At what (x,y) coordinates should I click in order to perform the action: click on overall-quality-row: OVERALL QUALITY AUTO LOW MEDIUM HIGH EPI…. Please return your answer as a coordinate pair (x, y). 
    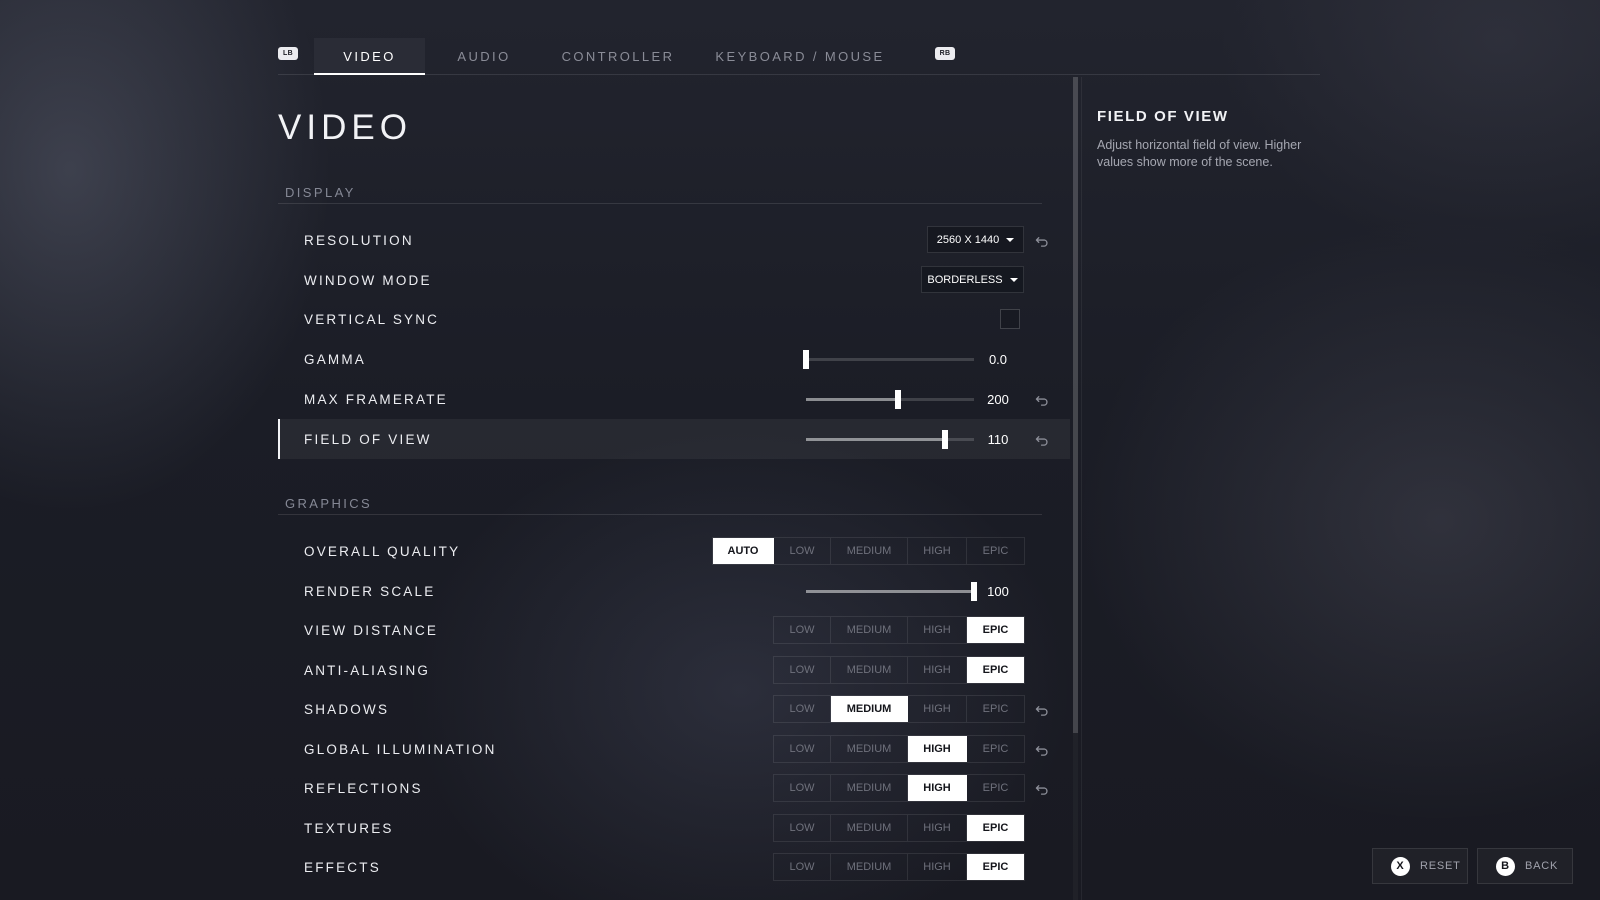
    Looking at the image, I should click on (674, 551).